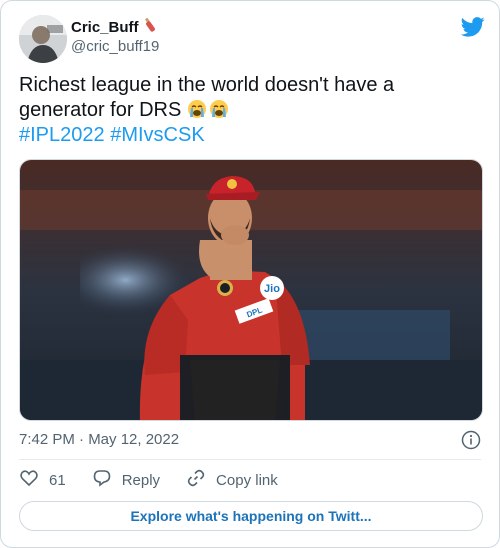 The image size is (500, 548). I want to click on reply-button: Reply, so click(126, 480).